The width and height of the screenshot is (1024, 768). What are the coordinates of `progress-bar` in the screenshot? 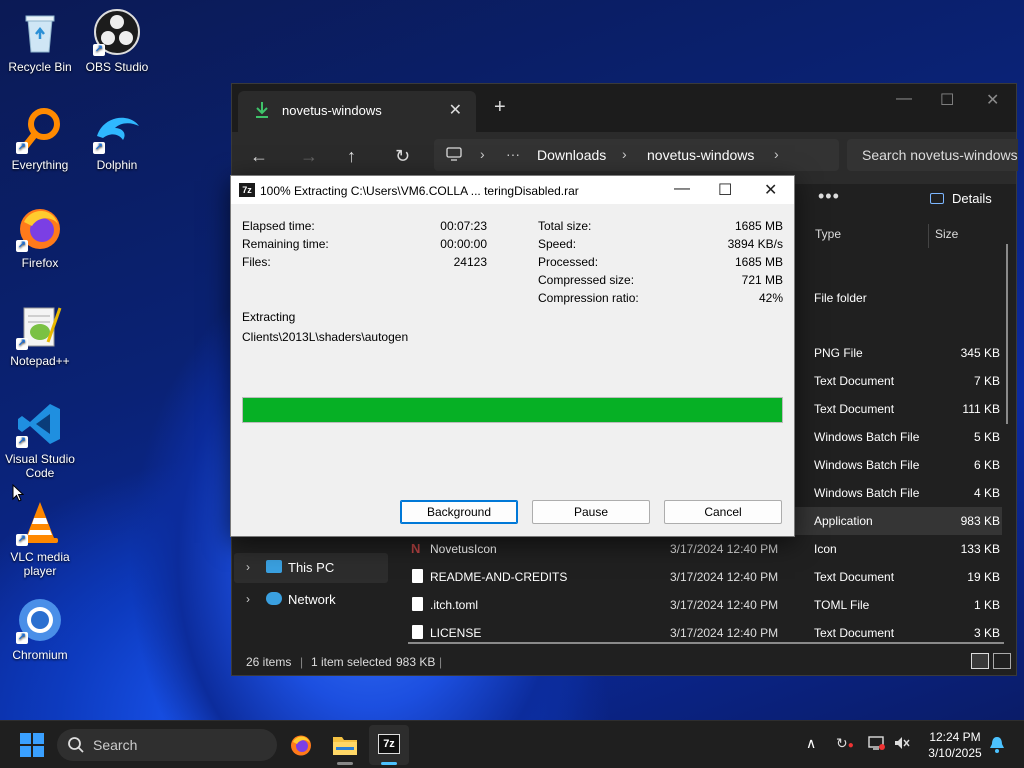 It's located at (512, 410).